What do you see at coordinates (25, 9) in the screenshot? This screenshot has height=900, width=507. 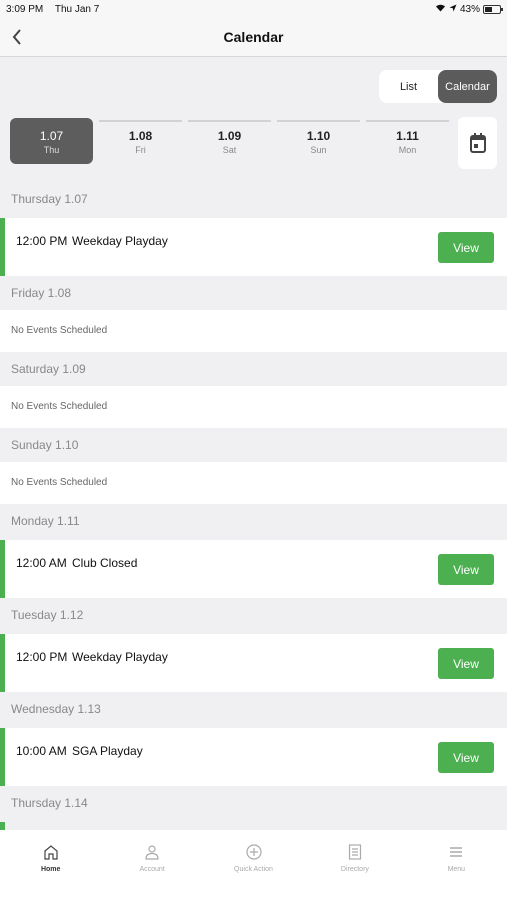 I see `status-time: 3:09 PM` at bounding box center [25, 9].